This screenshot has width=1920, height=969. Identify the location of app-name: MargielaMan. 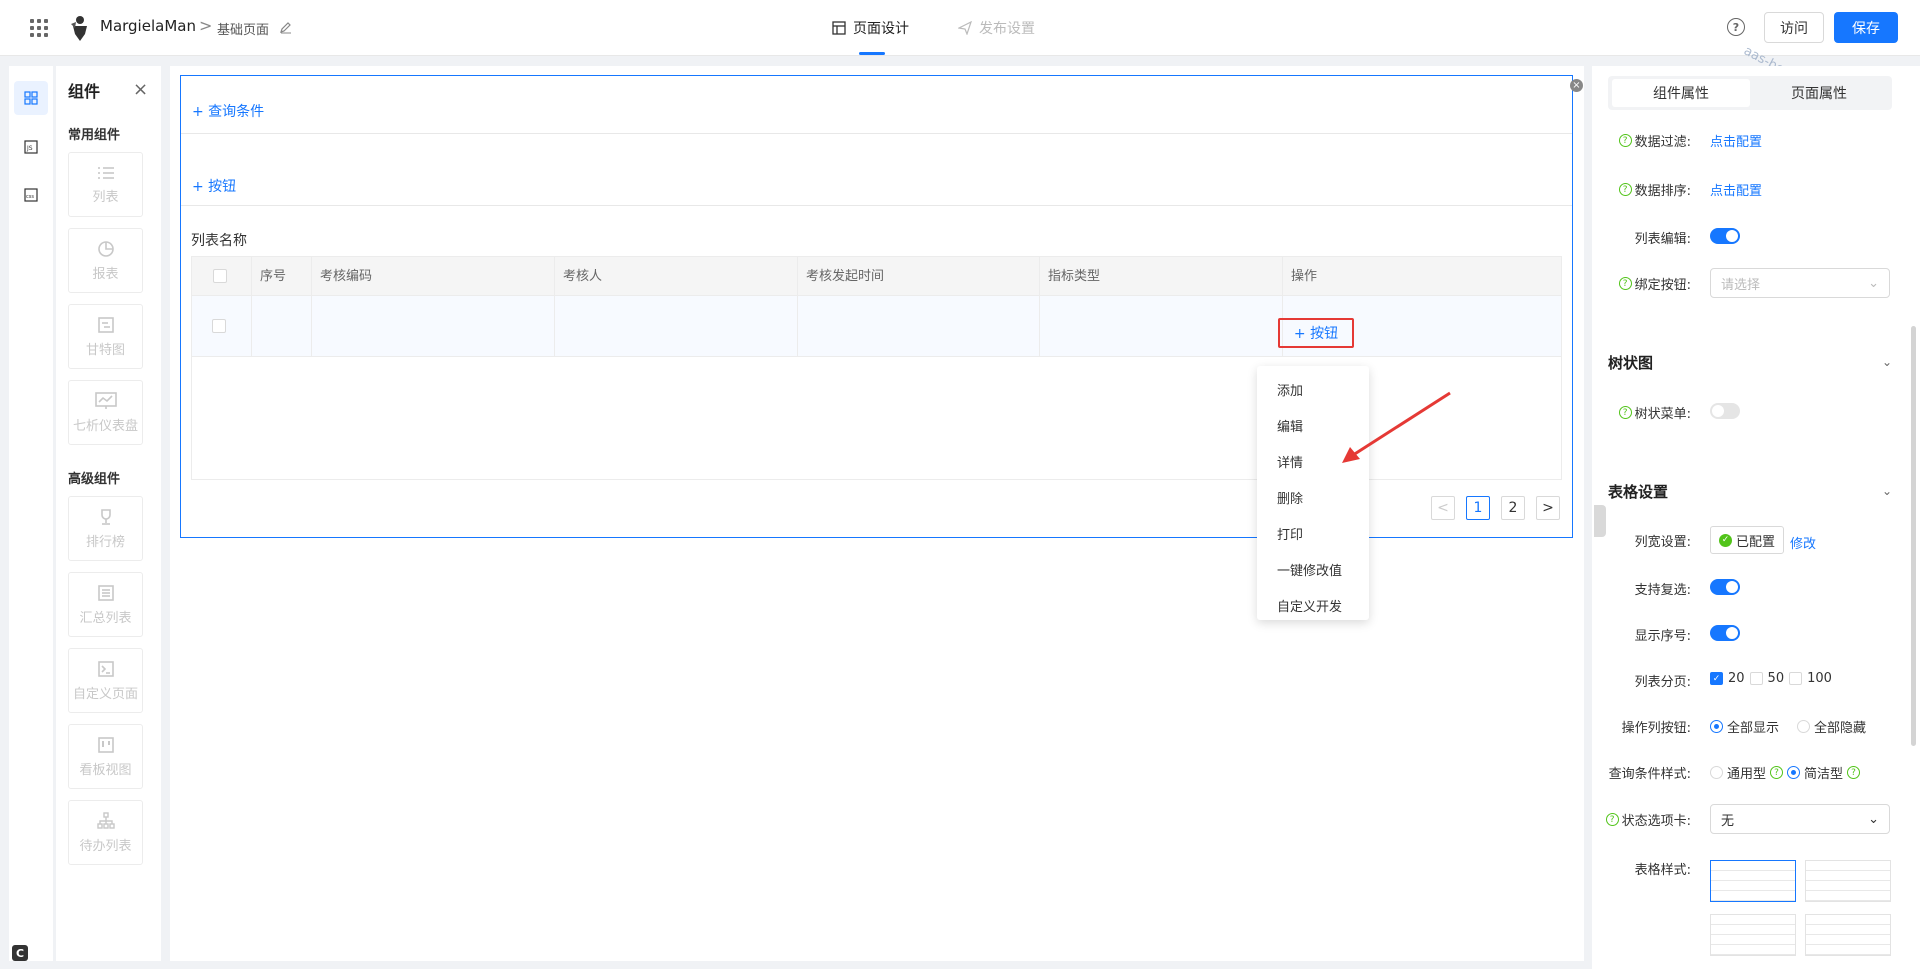
(148, 26).